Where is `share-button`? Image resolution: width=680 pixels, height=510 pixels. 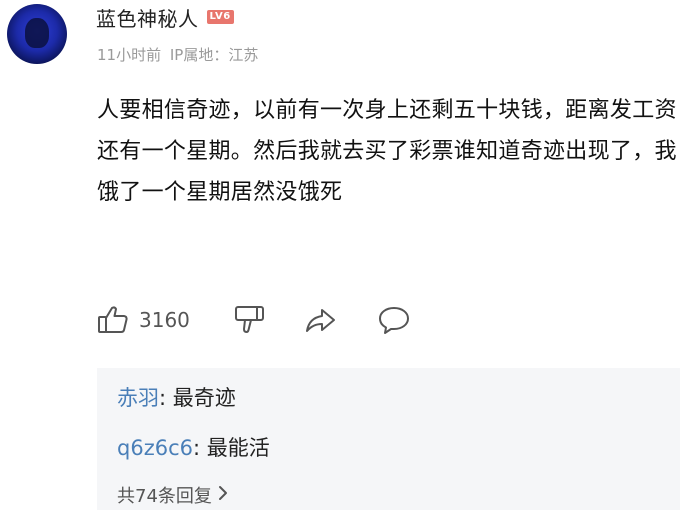
share-button is located at coordinates (321, 320).